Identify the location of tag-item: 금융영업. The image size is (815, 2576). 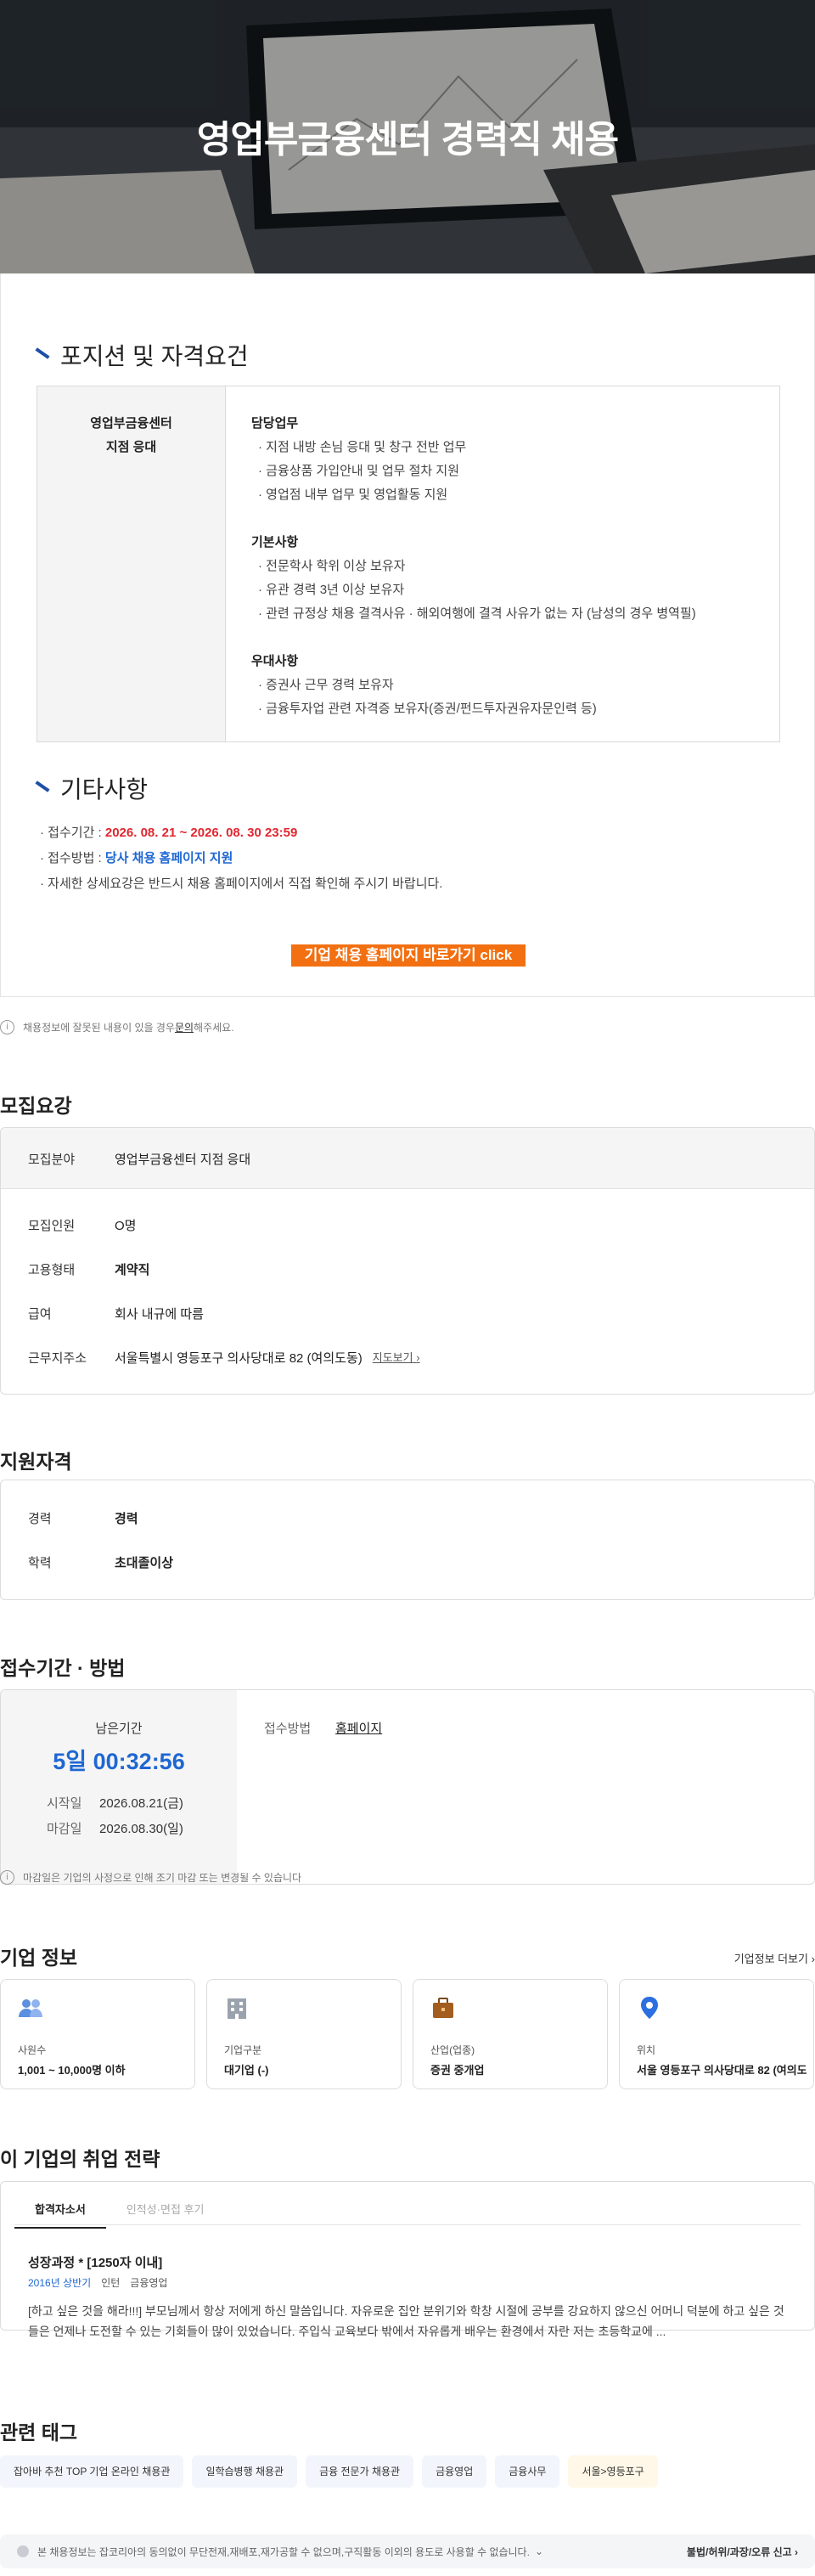
(454, 2471).